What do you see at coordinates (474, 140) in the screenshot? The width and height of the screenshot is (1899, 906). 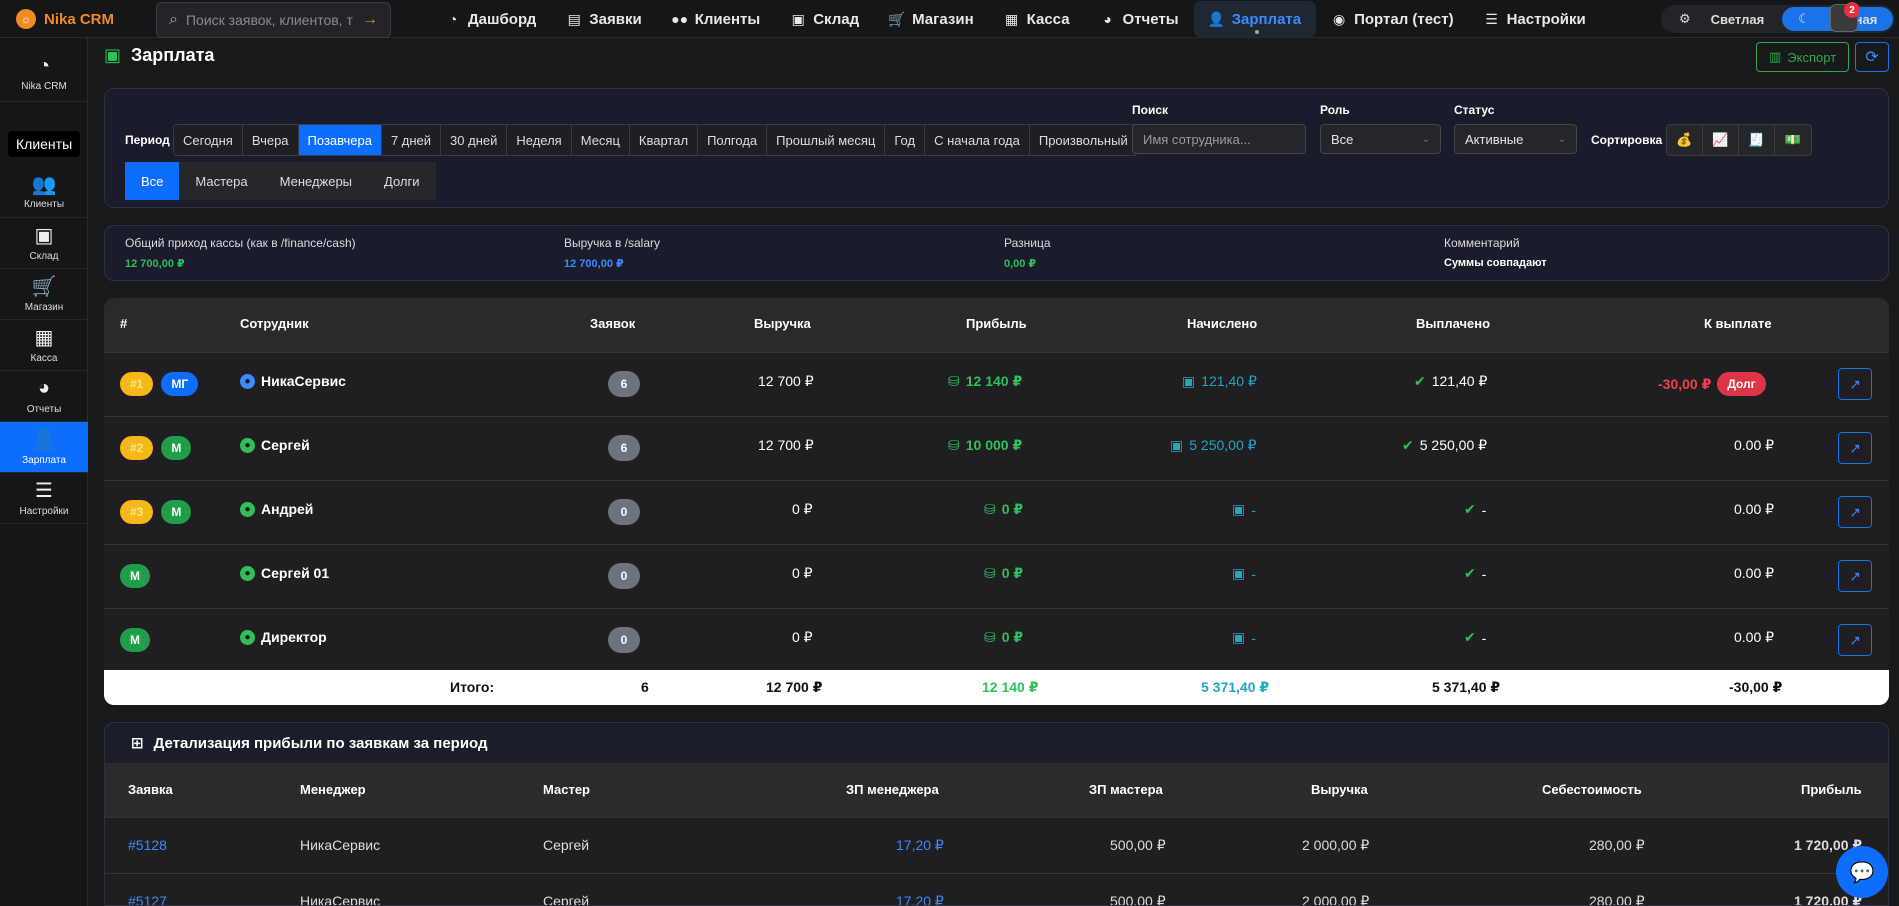 I see `period-30days: 30 дней` at bounding box center [474, 140].